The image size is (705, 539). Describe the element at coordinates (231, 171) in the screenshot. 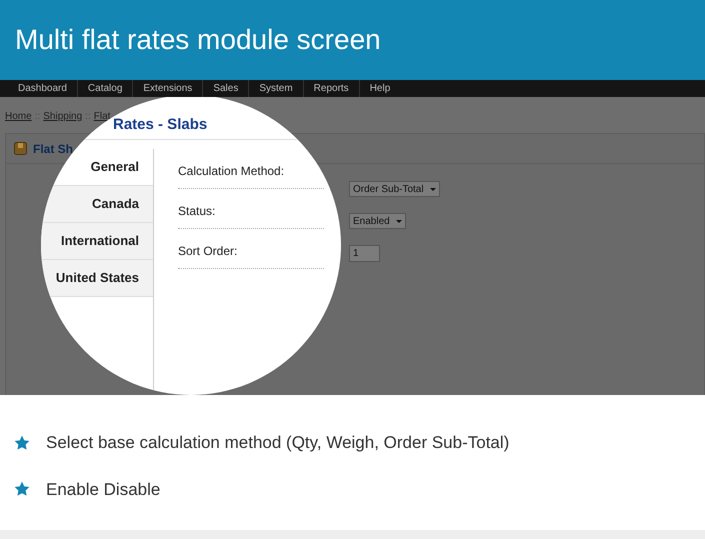

I see `field-label: Calculation Method:` at that location.